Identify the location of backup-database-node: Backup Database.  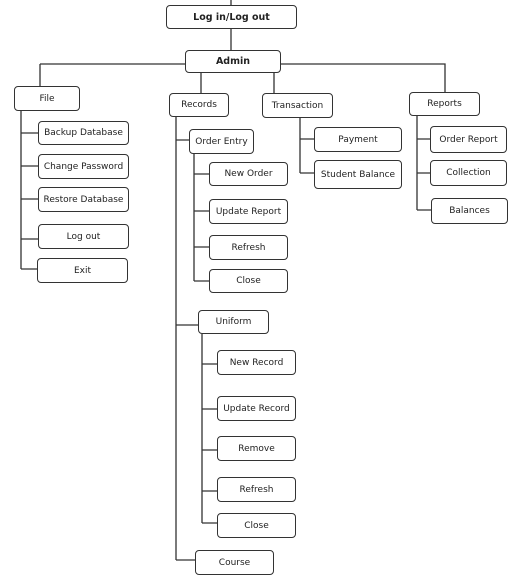
(83, 133).